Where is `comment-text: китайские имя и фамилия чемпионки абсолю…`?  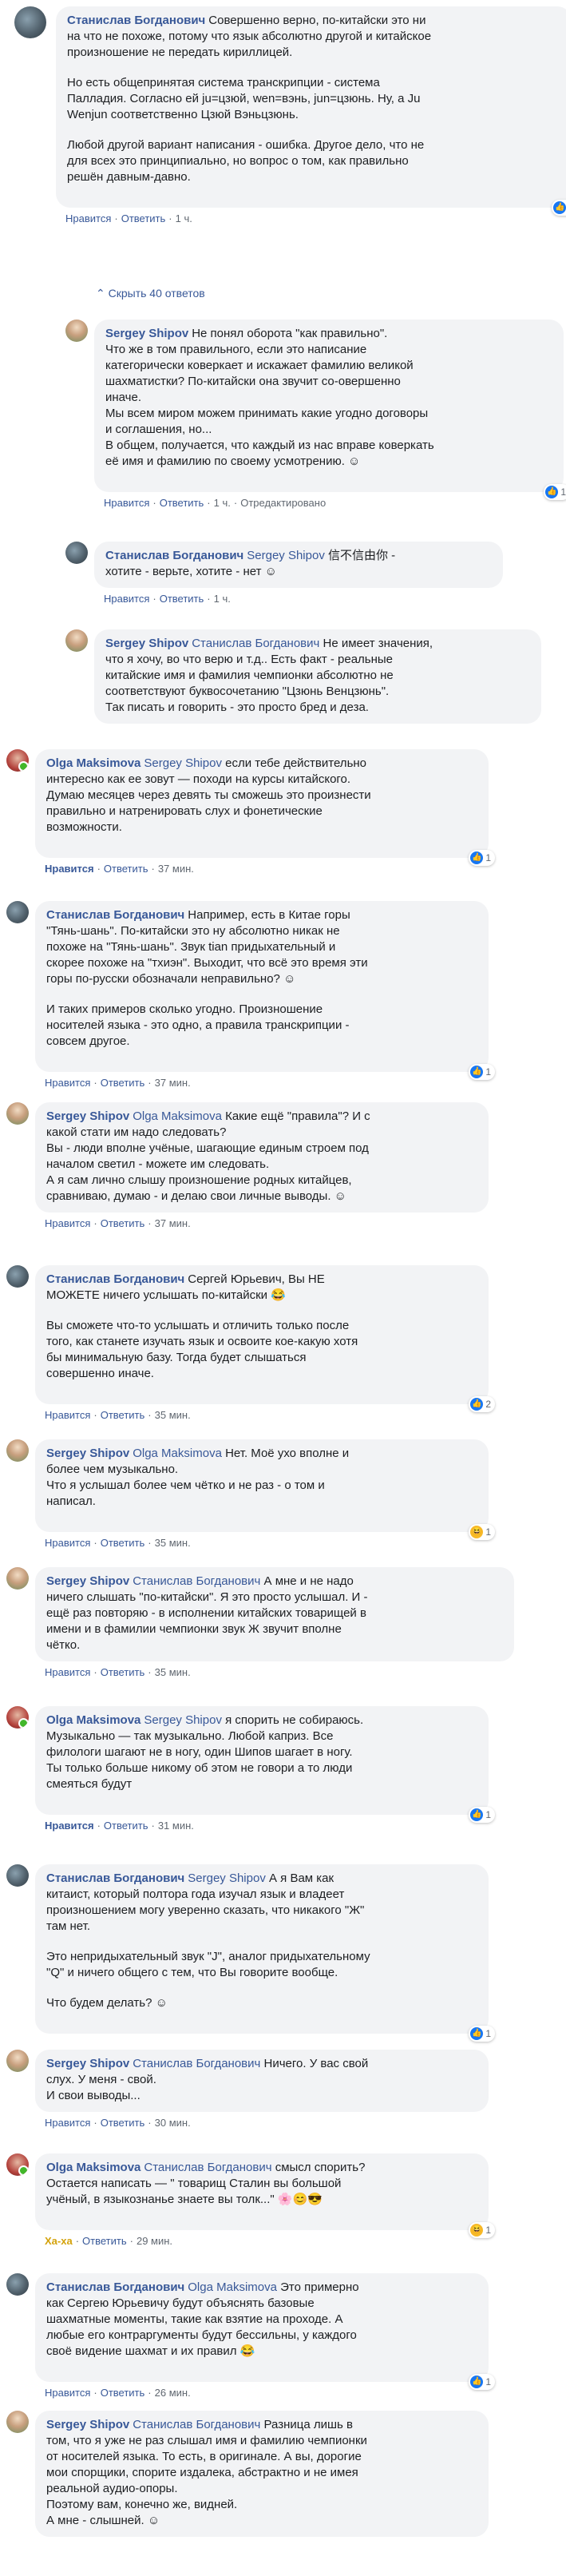 comment-text: китайские имя и фамилия чемпионки абсолю… is located at coordinates (249, 675).